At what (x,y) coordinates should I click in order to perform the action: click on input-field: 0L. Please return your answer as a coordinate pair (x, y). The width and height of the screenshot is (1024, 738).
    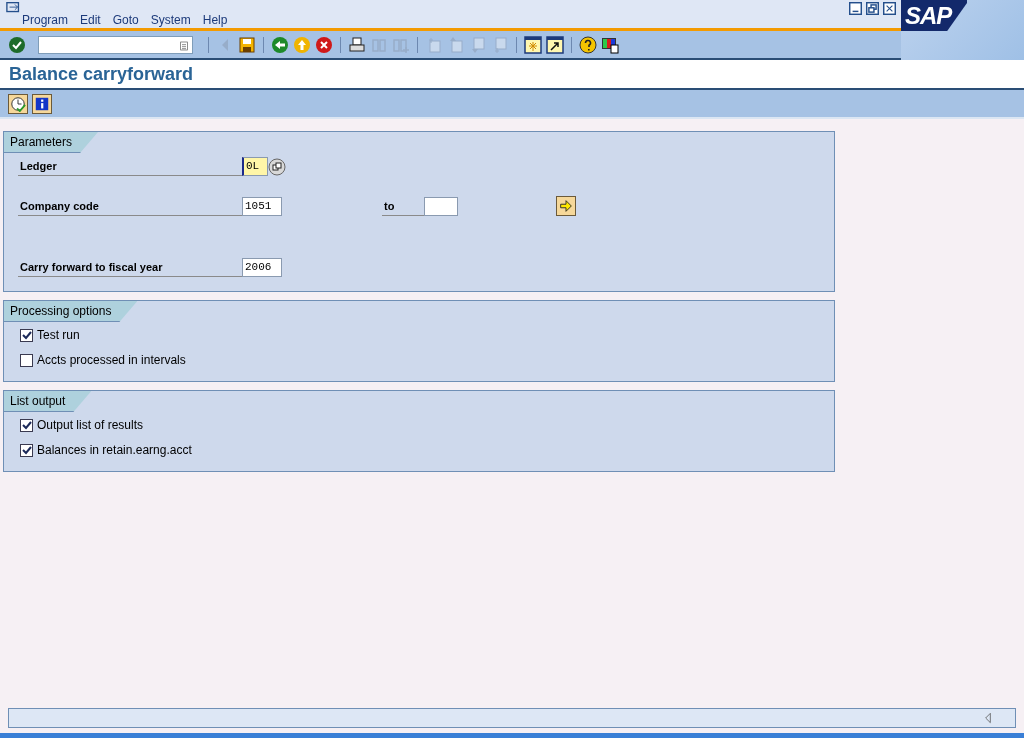
    Looking at the image, I should click on (255, 166).